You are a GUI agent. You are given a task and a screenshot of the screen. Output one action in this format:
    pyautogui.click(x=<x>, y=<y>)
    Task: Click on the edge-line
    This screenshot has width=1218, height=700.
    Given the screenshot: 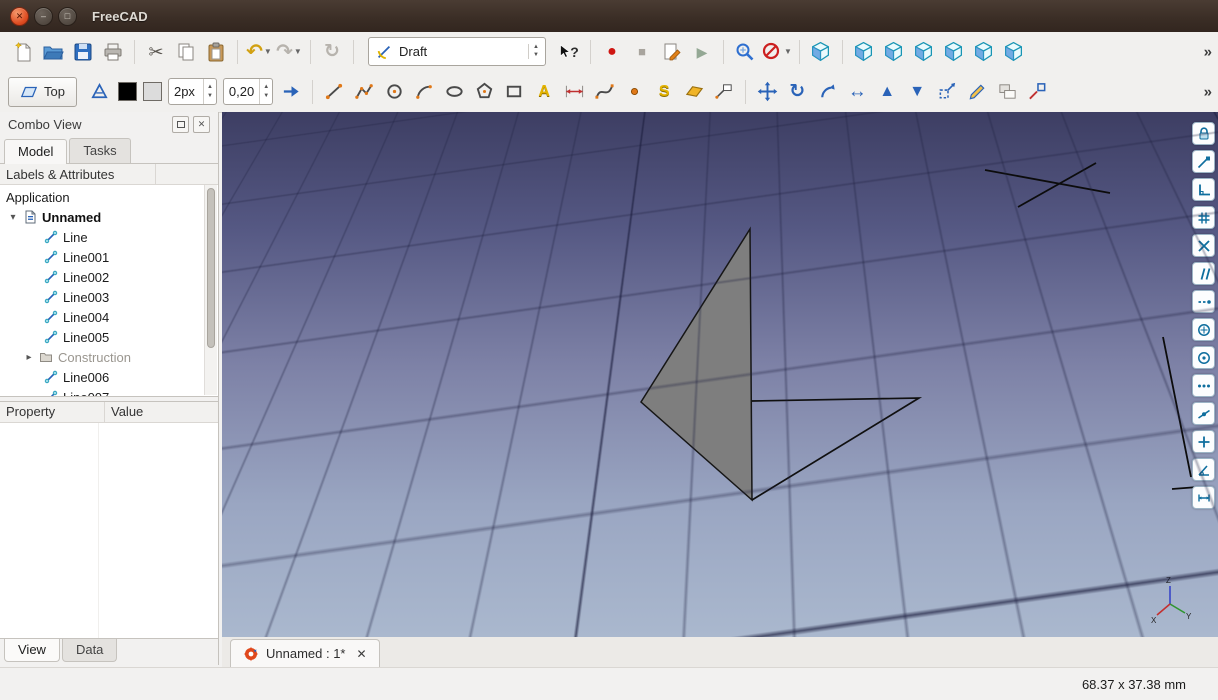 What is the action you would take?
    pyautogui.click(x=1177, y=407)
    